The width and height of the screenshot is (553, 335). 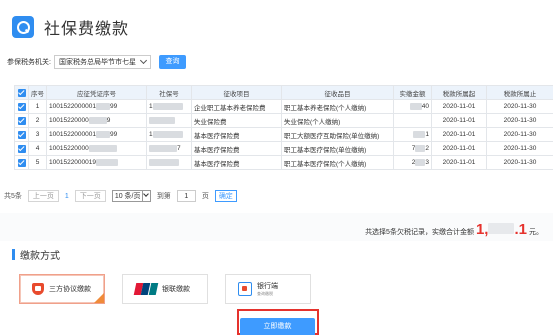 I want to click on method-unionpay: 银联缴款, so click(x=165, y=289).